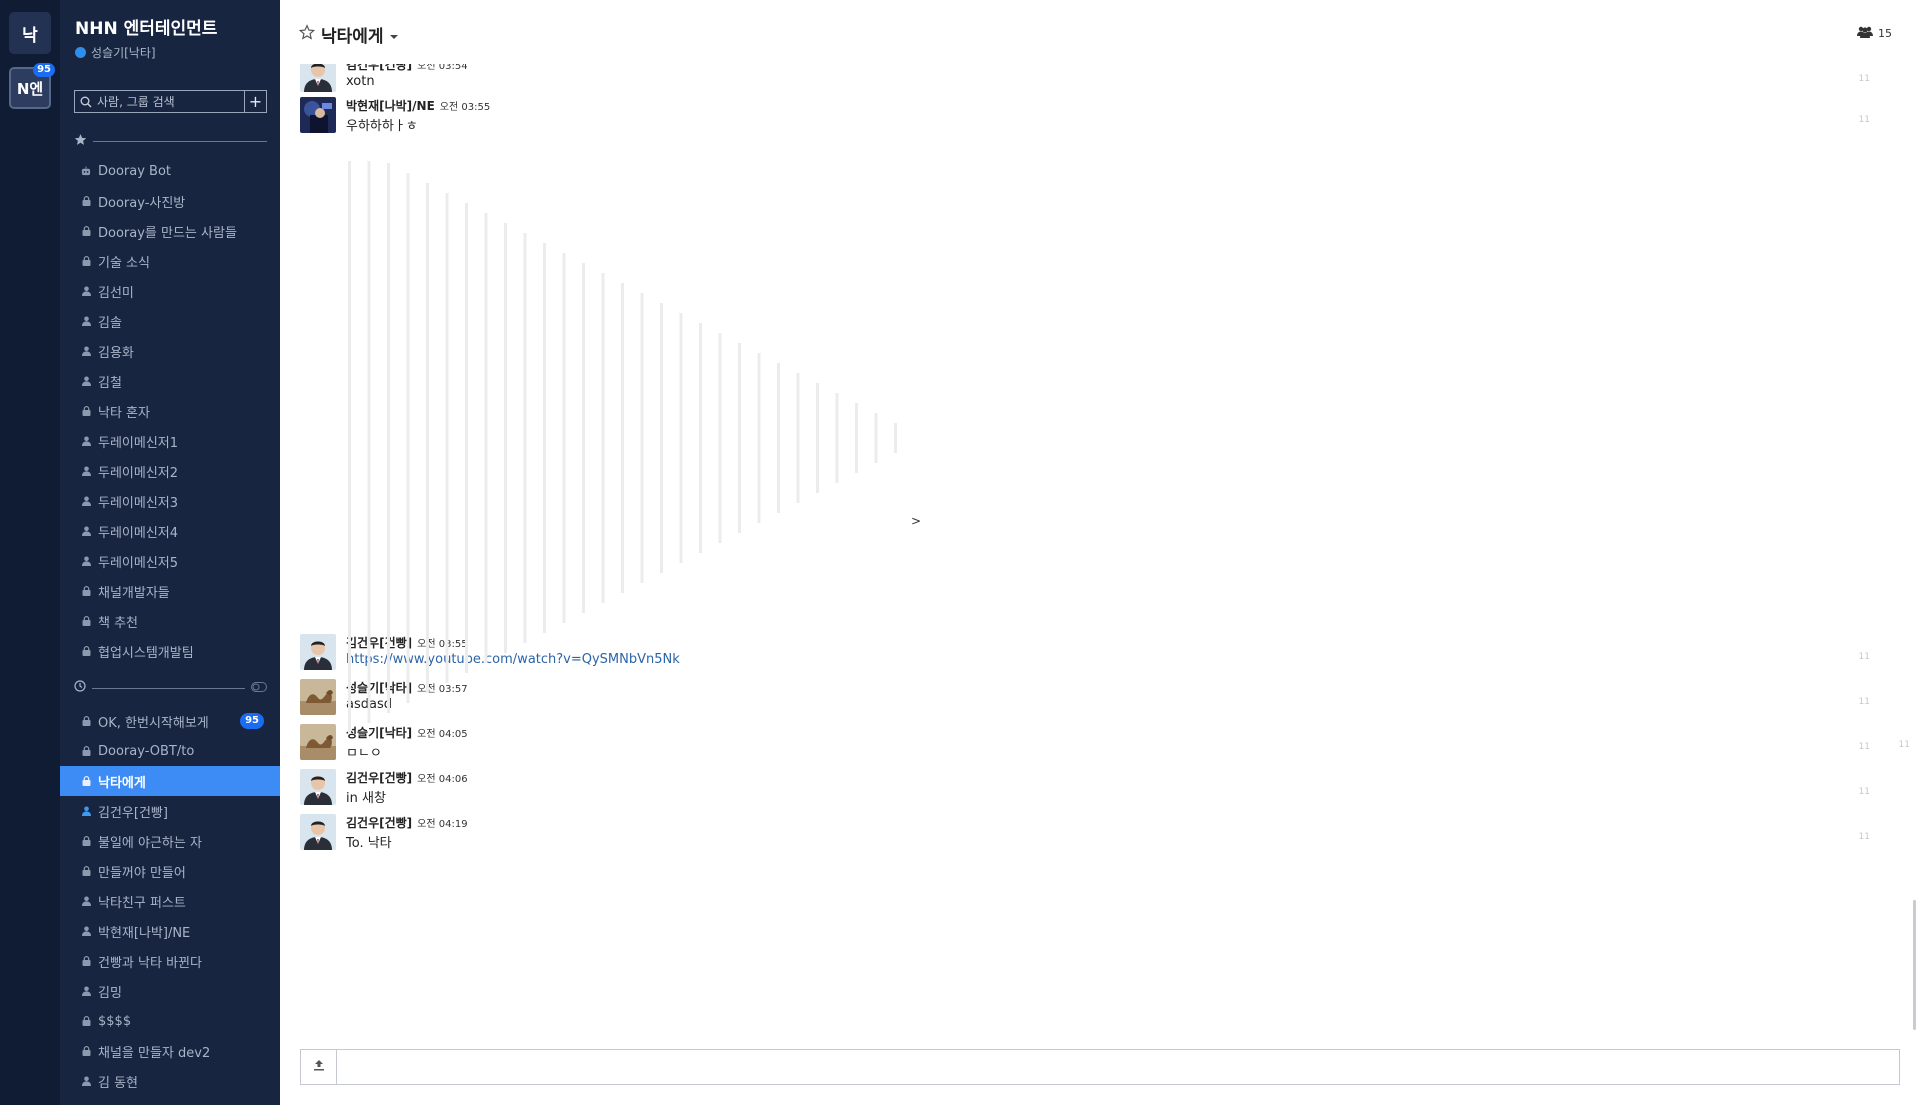 This screenshot has height=1105, width=1920. I want to click on timestamp: 오전 03:54, so click(442, 68).